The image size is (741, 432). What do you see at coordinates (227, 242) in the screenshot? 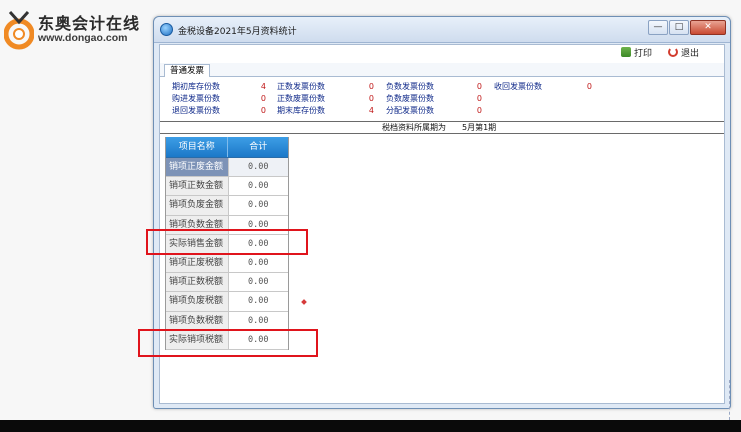
I see `highlight-box-sales-amount` at bounding box center [227, 242].